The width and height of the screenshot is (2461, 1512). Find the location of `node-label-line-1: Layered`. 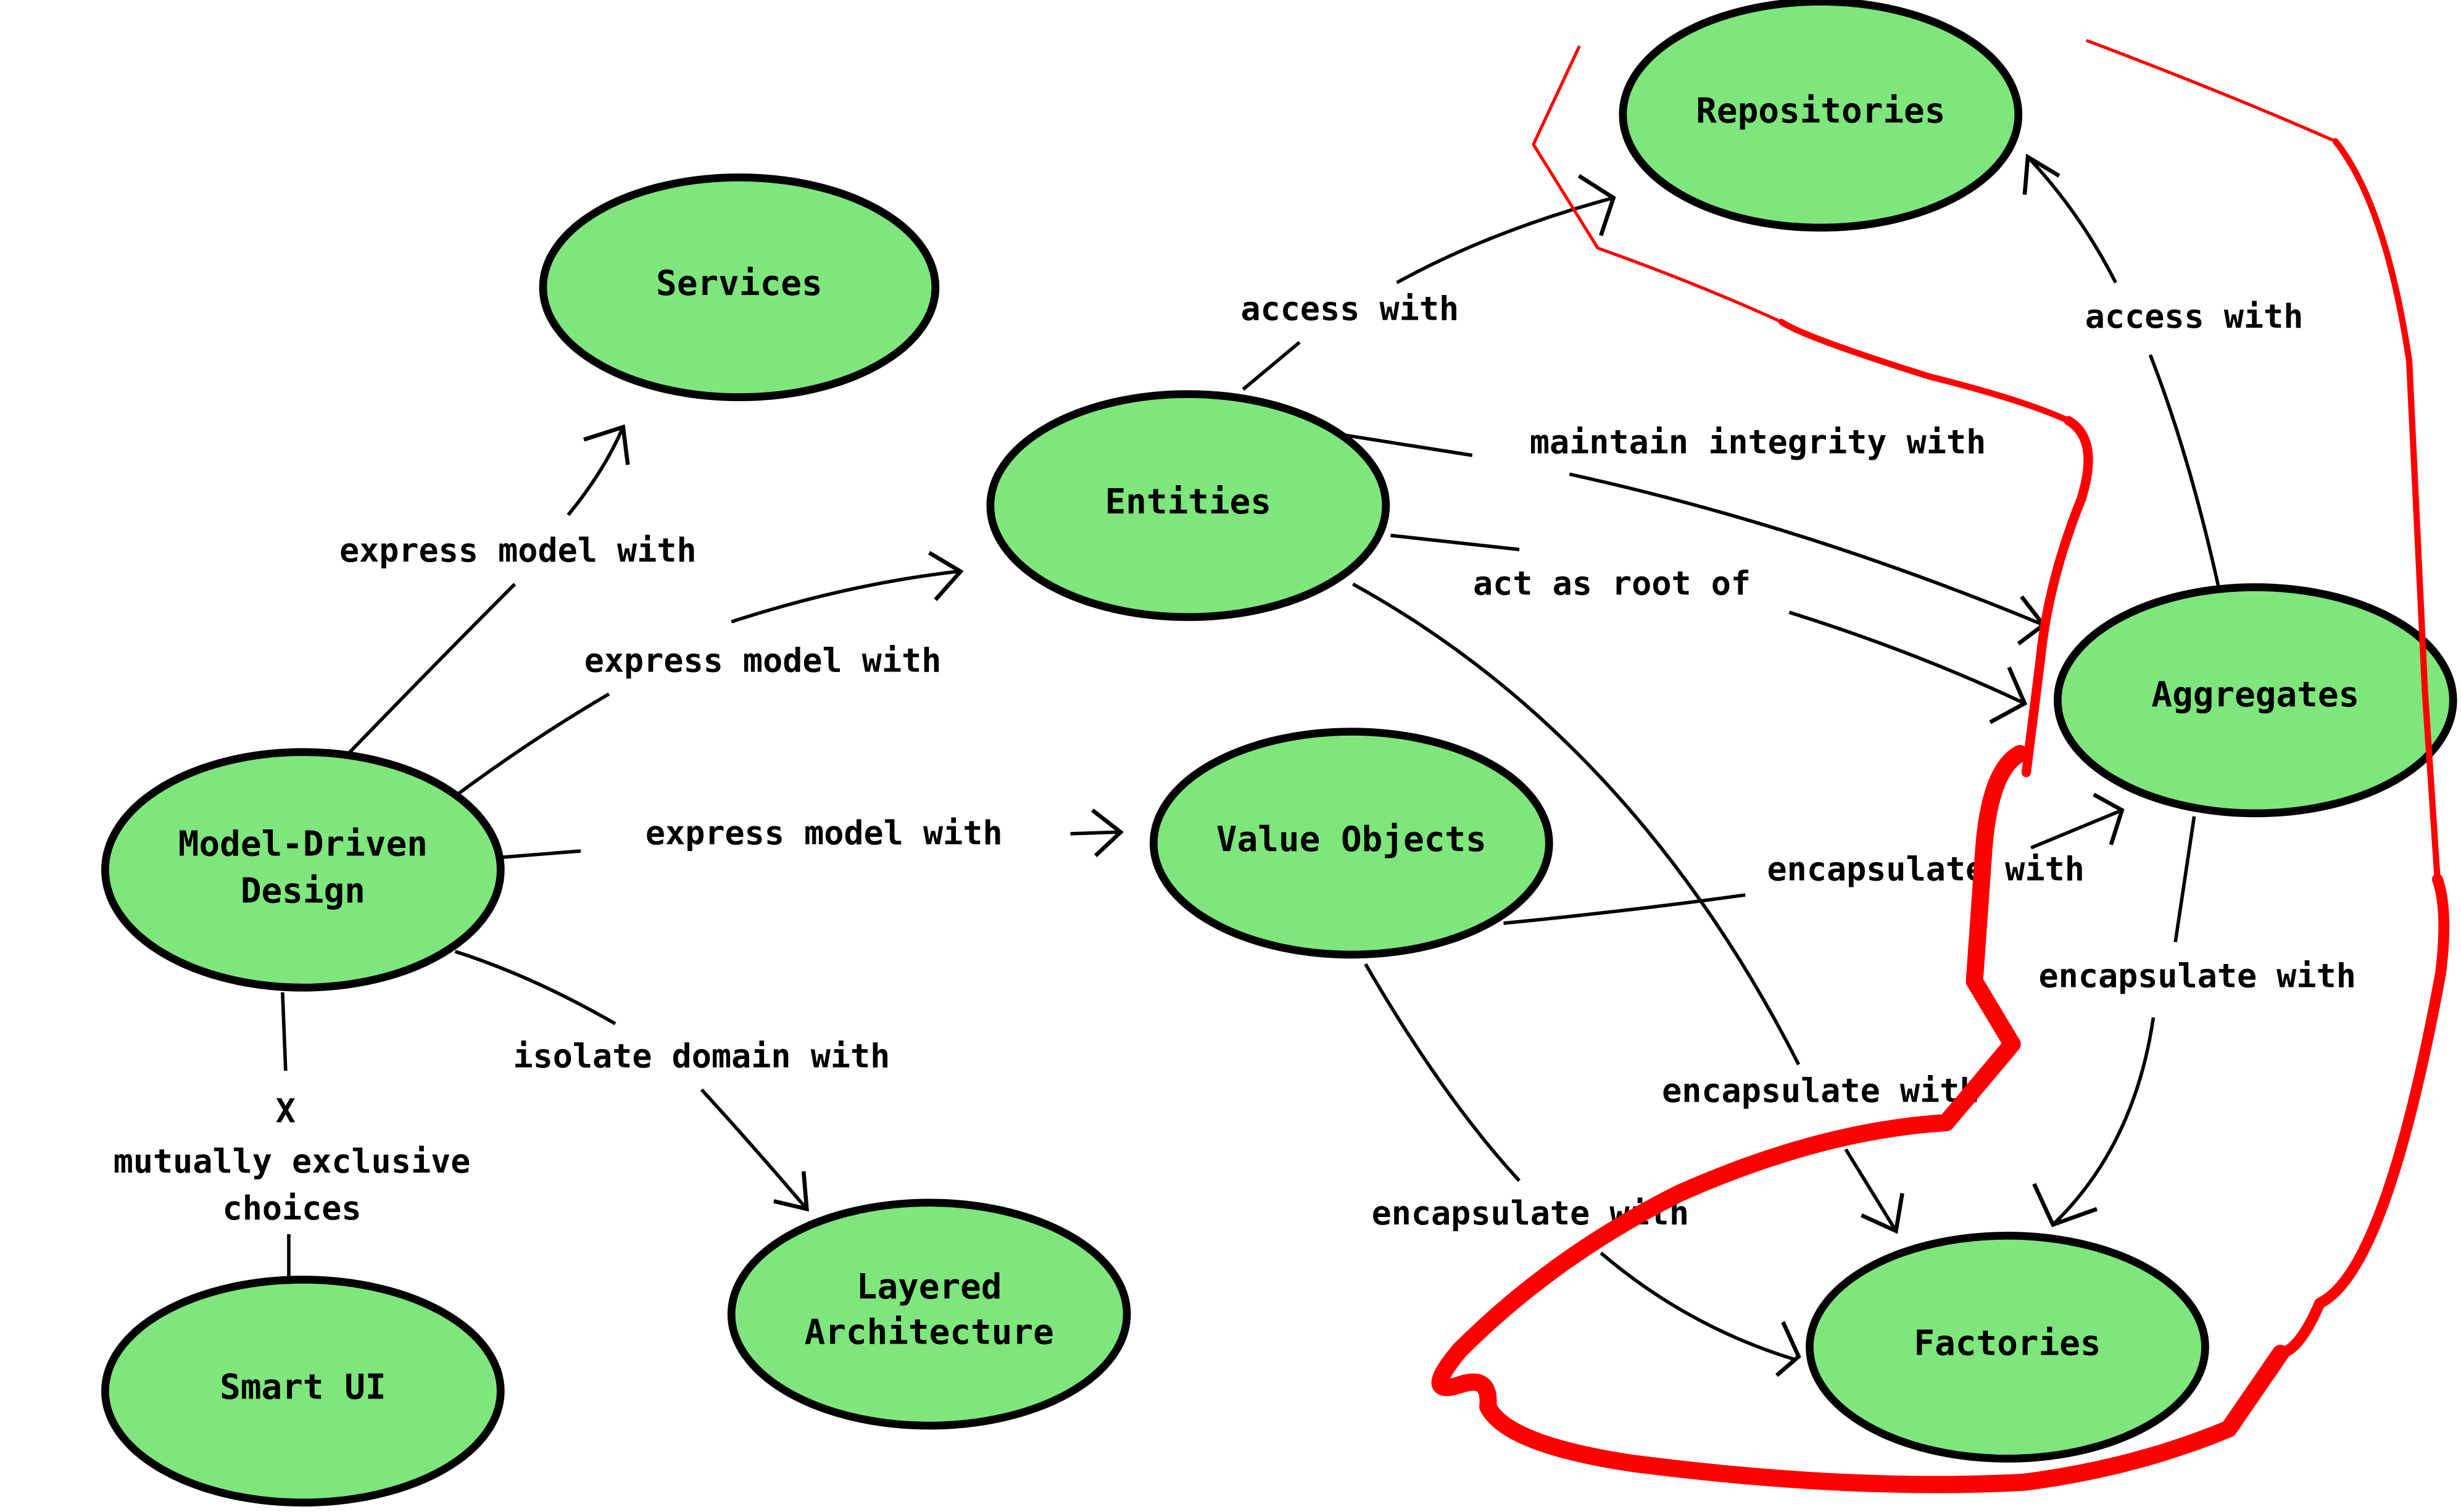

node-label-line-1: Layered is located at coordinates (930, 1287).